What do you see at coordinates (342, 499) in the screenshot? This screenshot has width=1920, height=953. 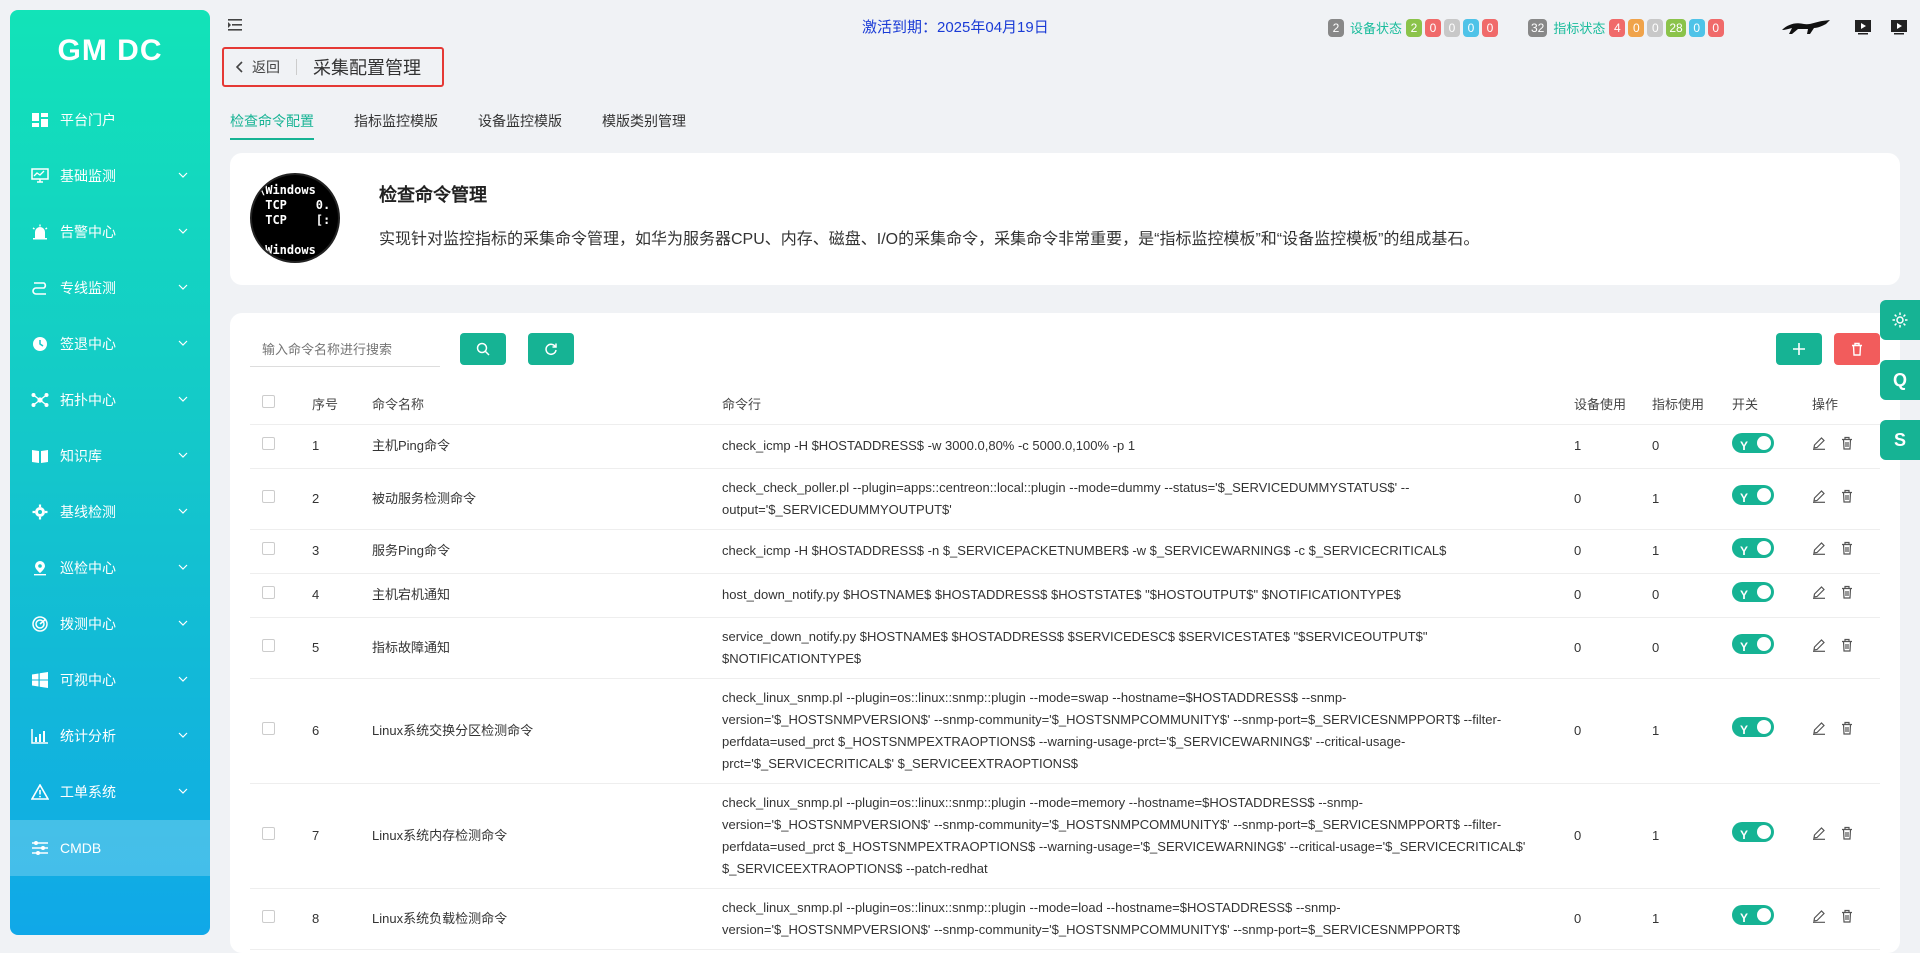 I see `row-index: 2` at bounding box center [342, 499].